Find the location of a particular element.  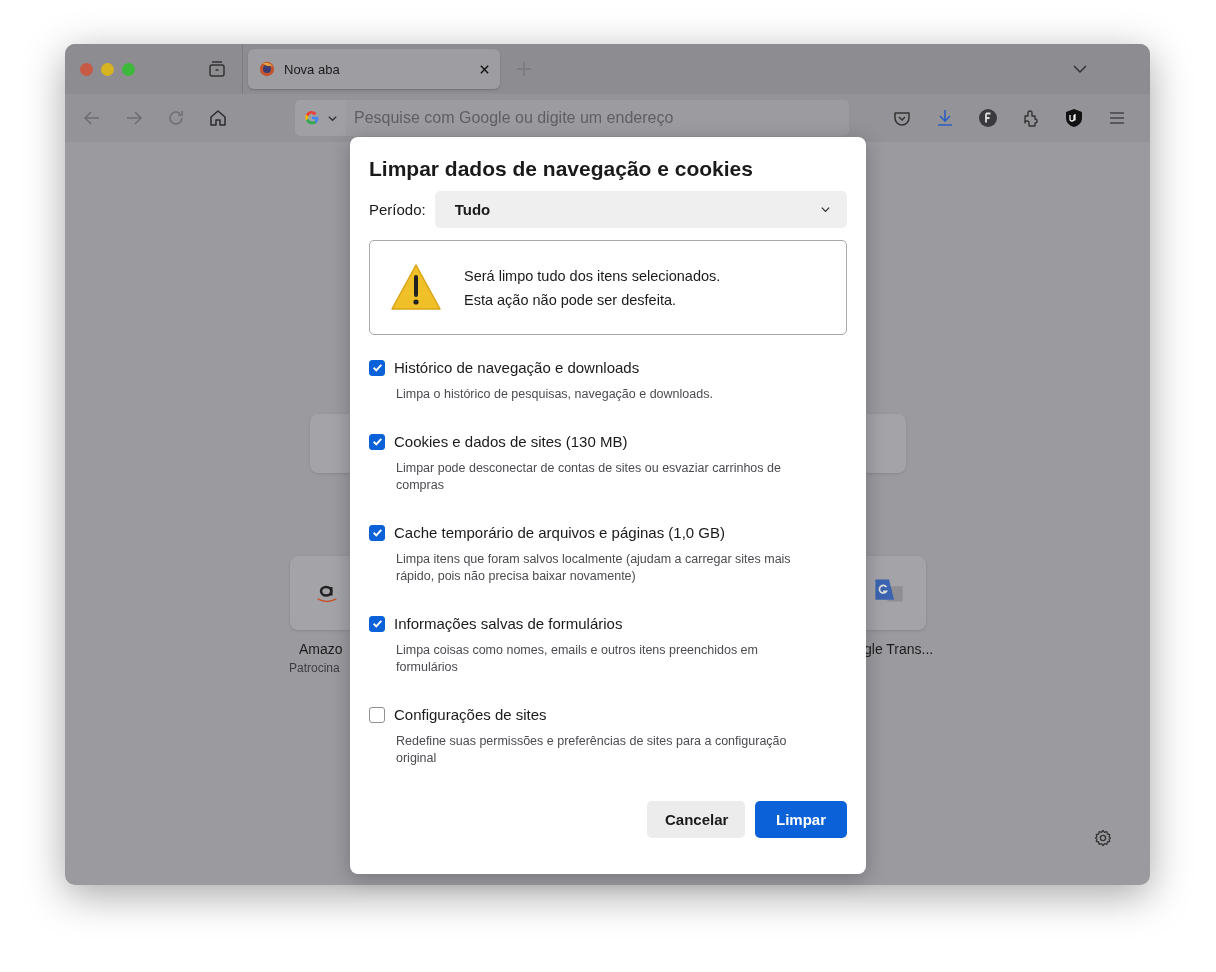

tab-title: Nova aba is located at coordinates (312, 69).